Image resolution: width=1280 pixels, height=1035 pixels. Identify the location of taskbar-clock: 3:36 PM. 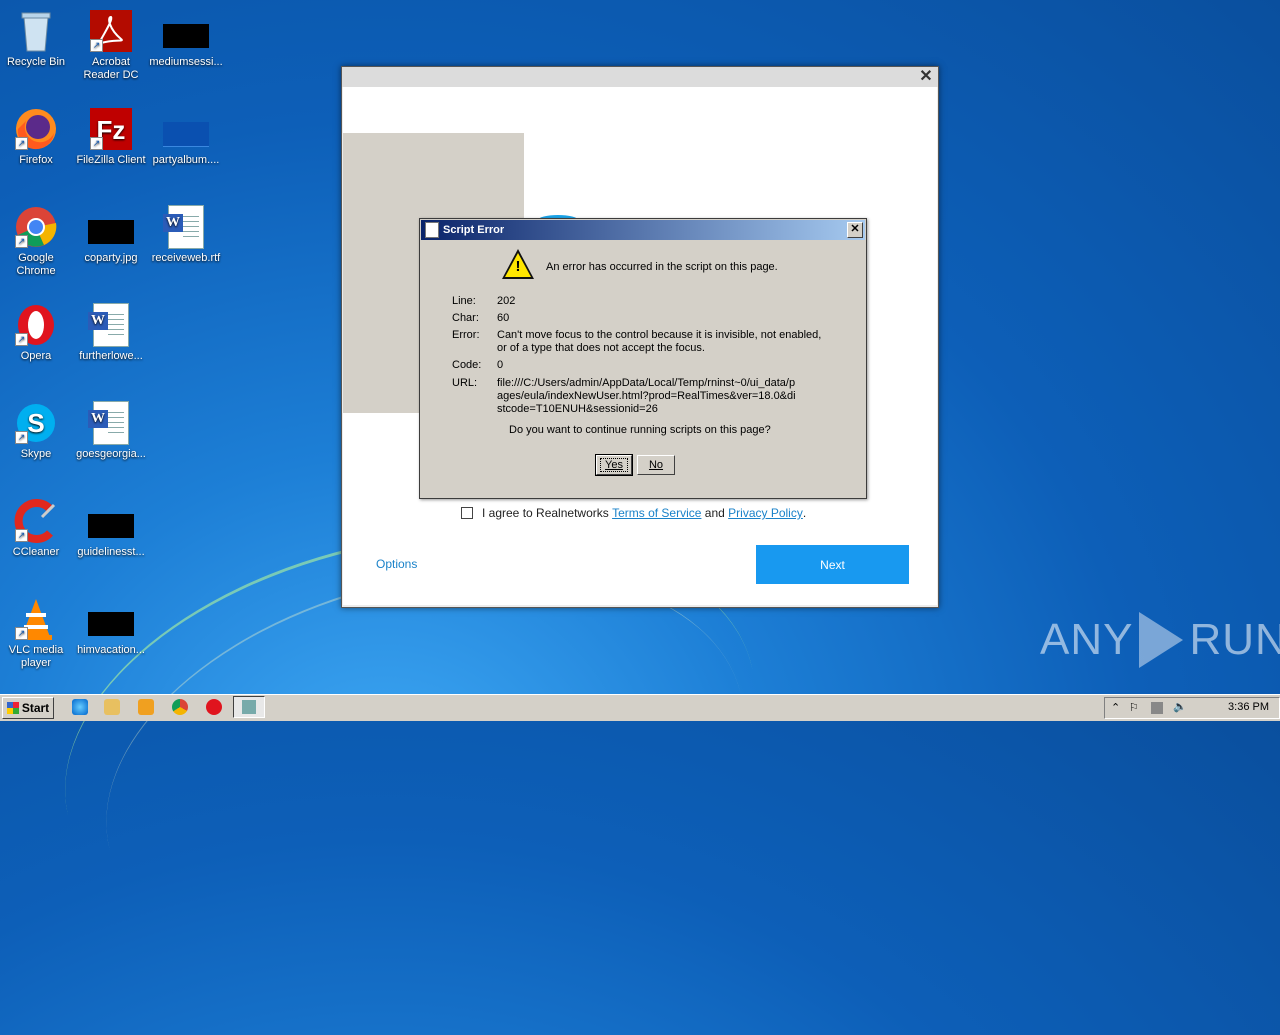
(1248, 707).